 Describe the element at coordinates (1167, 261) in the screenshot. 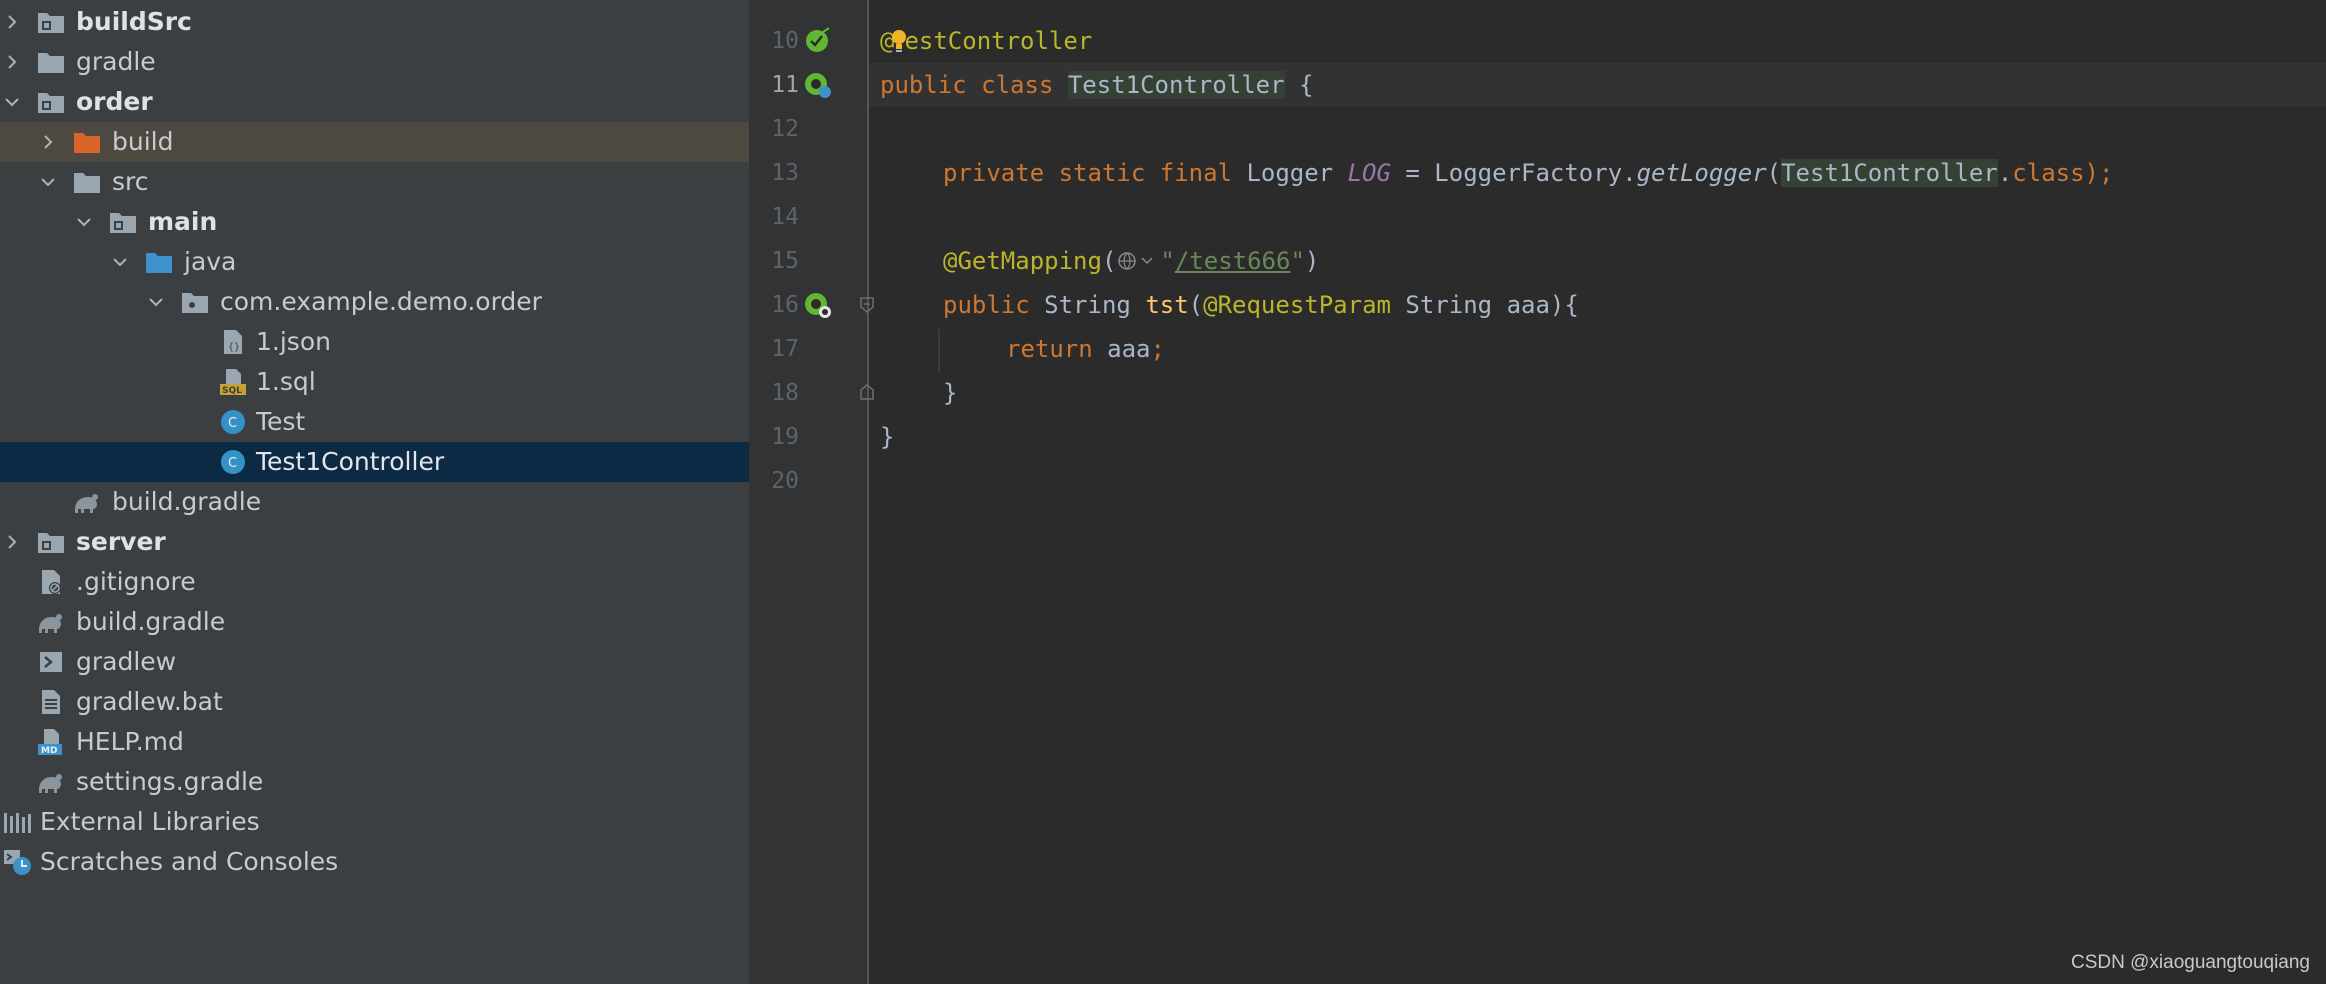

I see `code-token: "` at that location.